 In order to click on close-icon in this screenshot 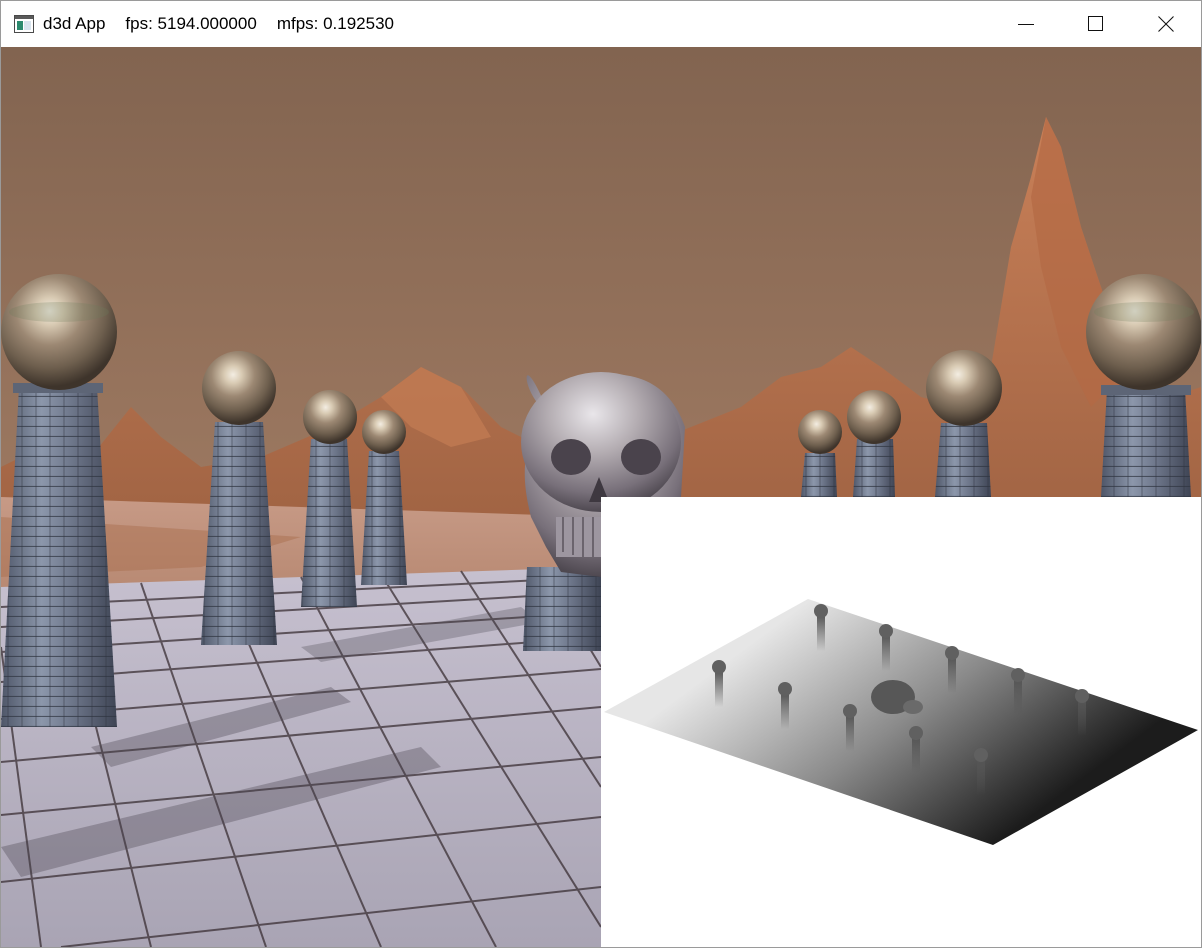, I will do `click(1166, 24)`.